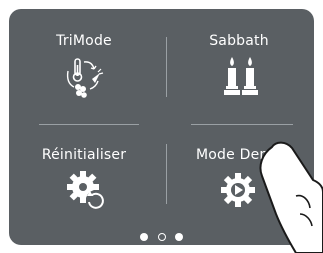 This screenshot has width=323, height=253. What do you see at coordinates (291, 197) in the screenshot?
I see `pointing-hand-icon` at bounding box center [291, 197].